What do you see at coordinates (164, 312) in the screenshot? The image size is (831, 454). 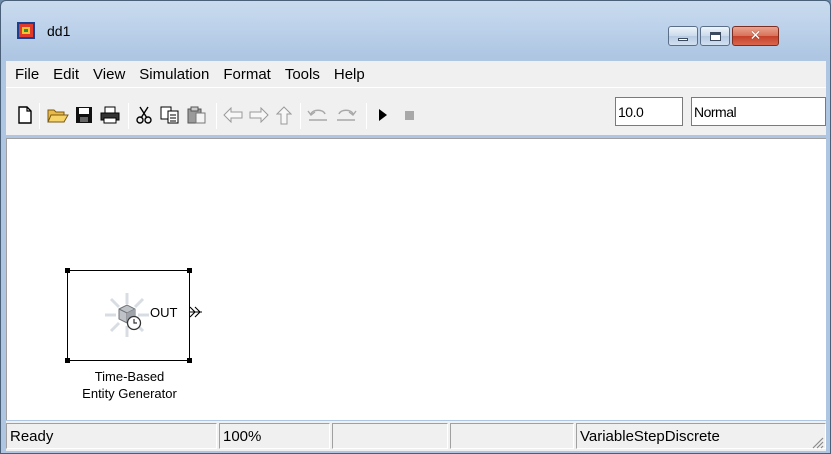 I see `out-port-label: OUT` at bounding box center [164, 312].